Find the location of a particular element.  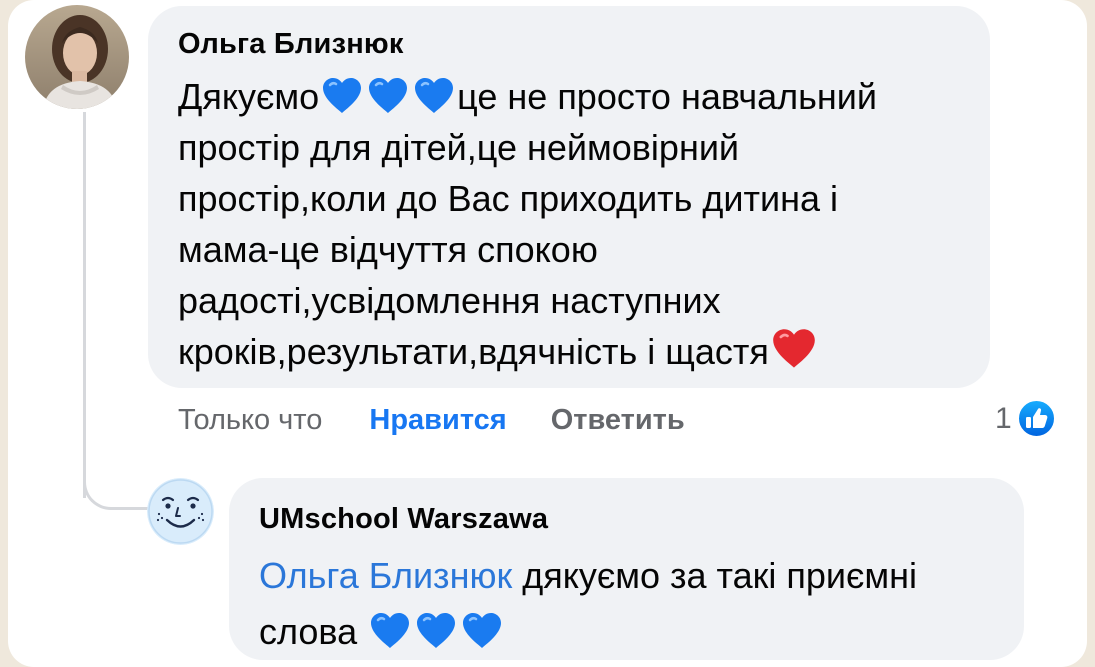

comment-author-name: Ольга Близнюк is located at coordinates (291, 44).